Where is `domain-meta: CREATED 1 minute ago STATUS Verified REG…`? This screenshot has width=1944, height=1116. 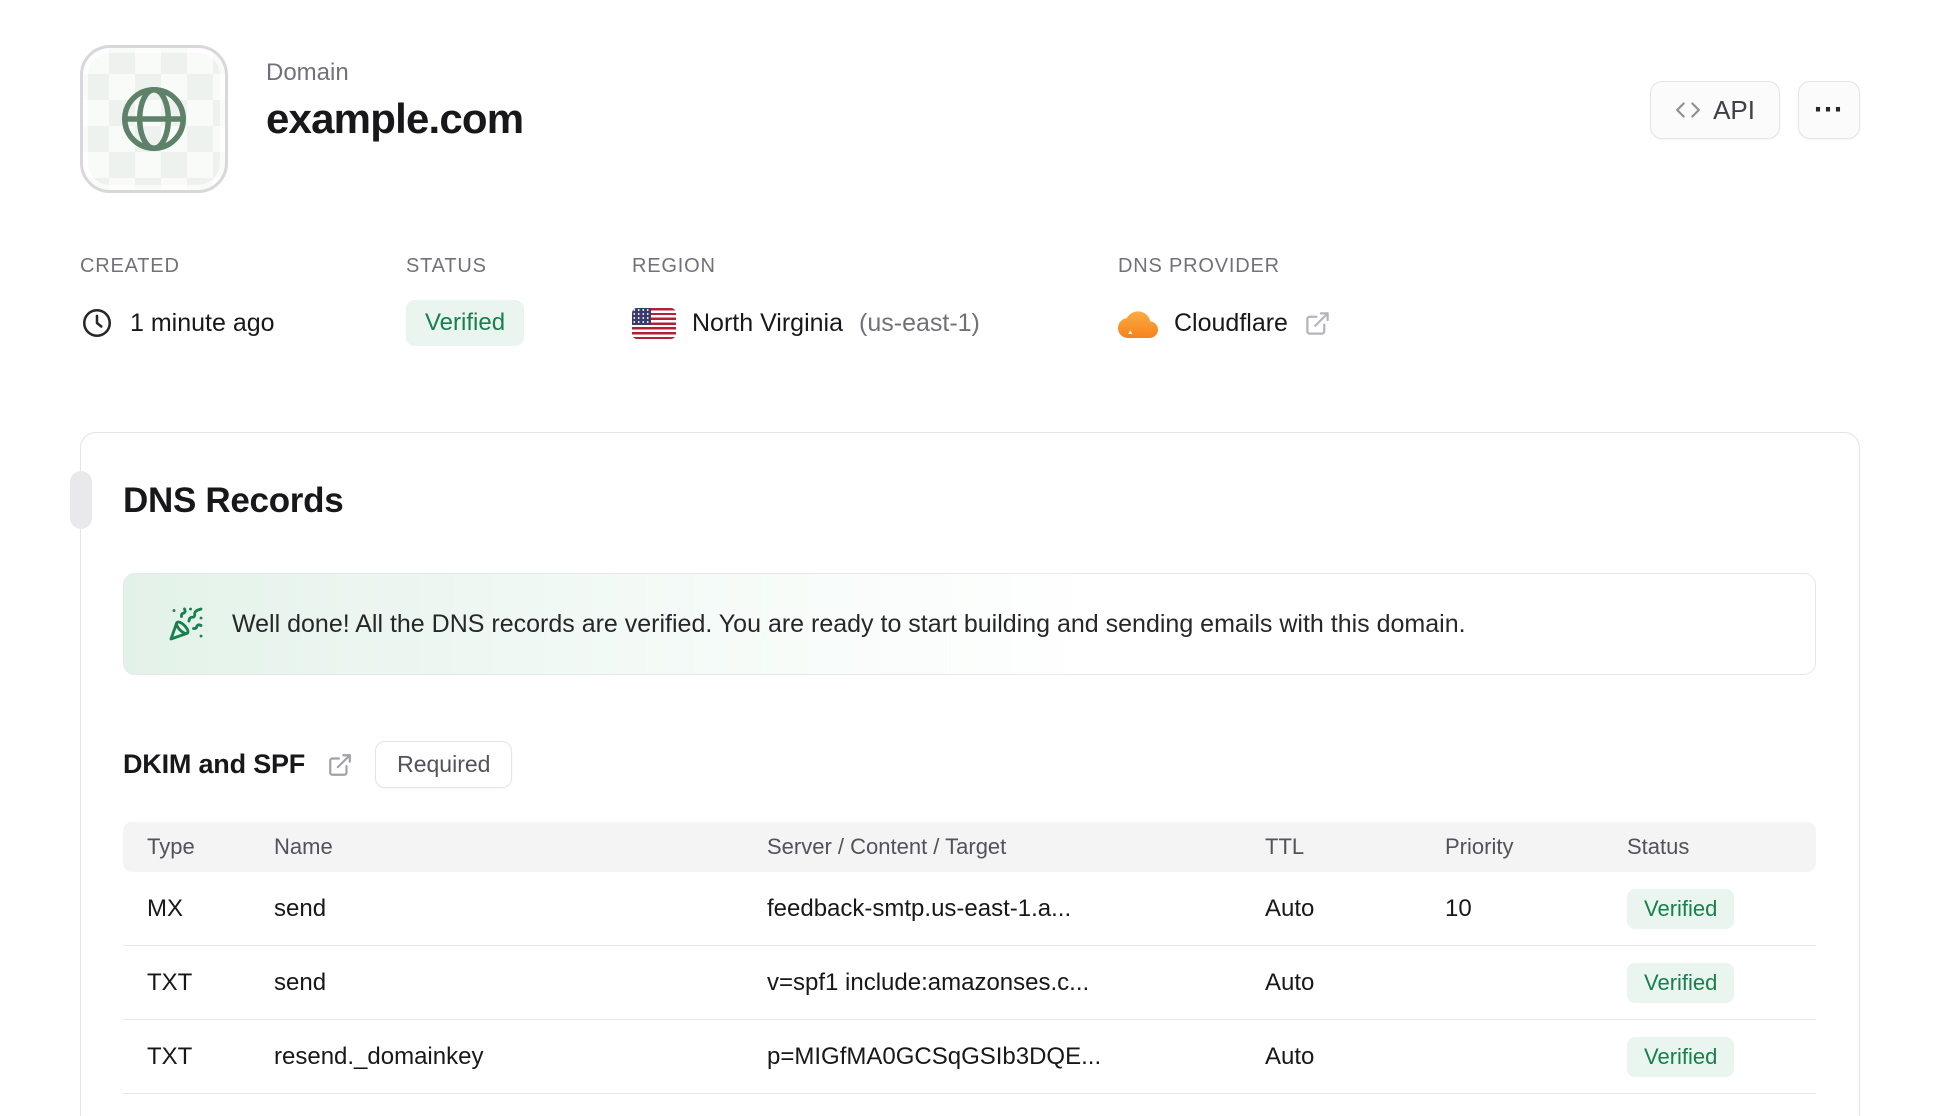 domain-meta: CREATED 1 minute ago STATUS Verified REG… is located at coordinates (970, 300).